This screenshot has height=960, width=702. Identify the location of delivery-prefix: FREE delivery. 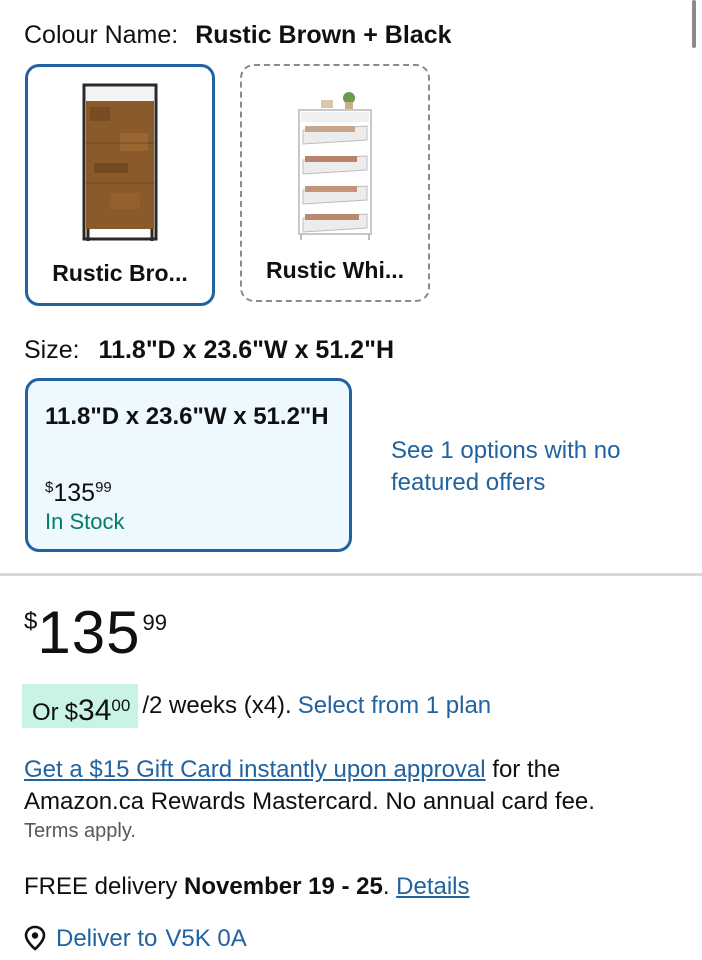
(104, 886).